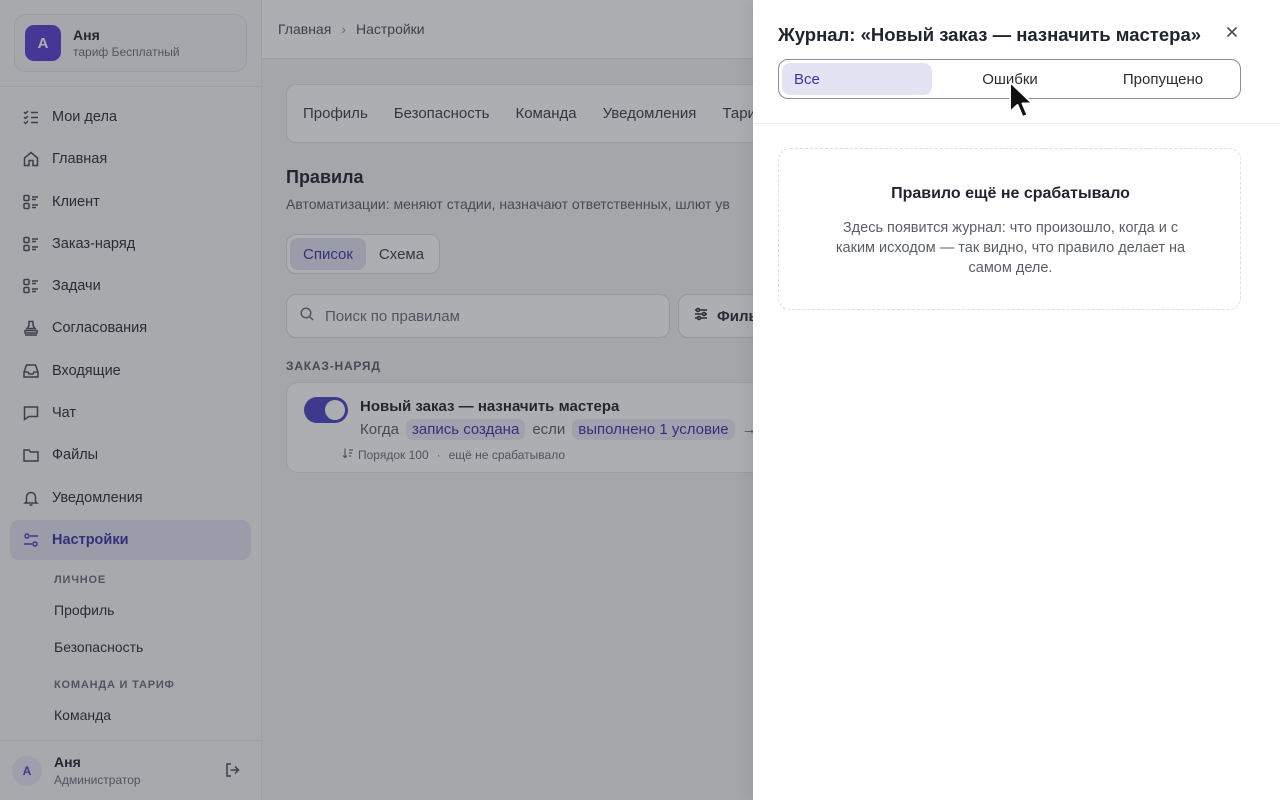 This screenshot has width=1280, height=800. What do you see at coordinates (1021, 99) in the screenshot?
I see `mouse-cursor-icon` at bounding box center [1021, 99].